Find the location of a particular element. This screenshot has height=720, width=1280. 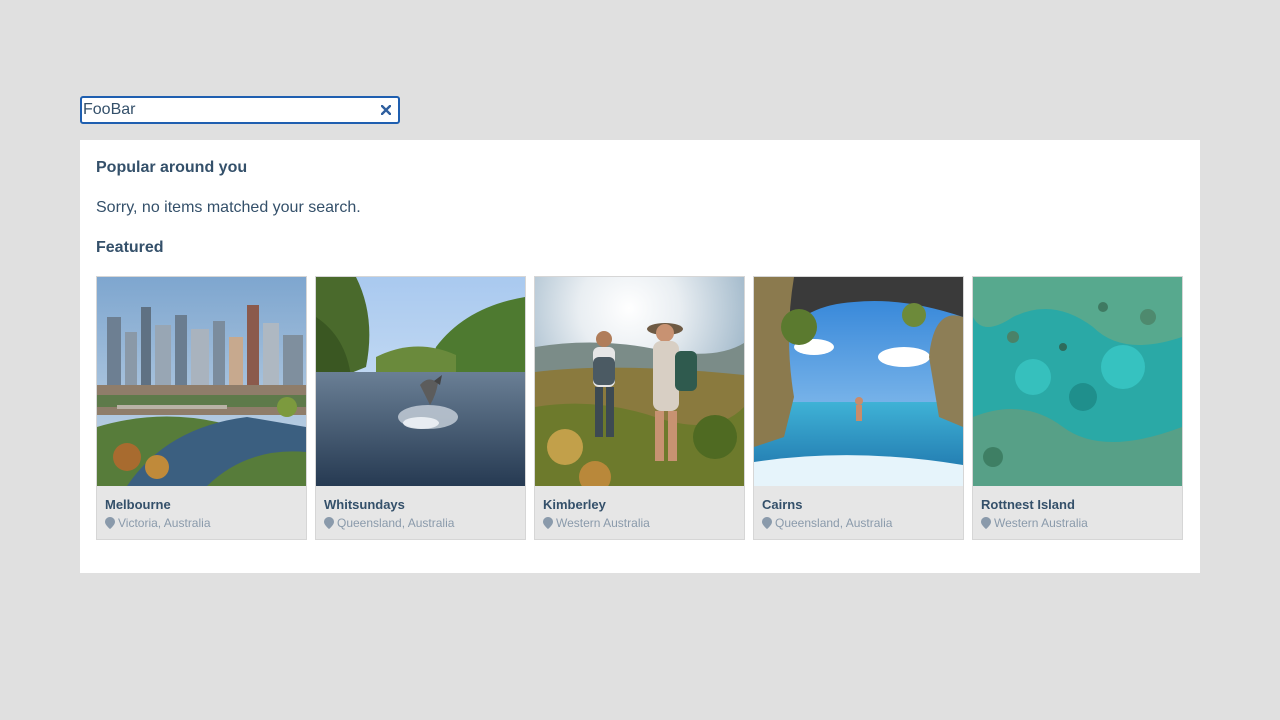

melbourne-image is located at coordinates (201, 381).